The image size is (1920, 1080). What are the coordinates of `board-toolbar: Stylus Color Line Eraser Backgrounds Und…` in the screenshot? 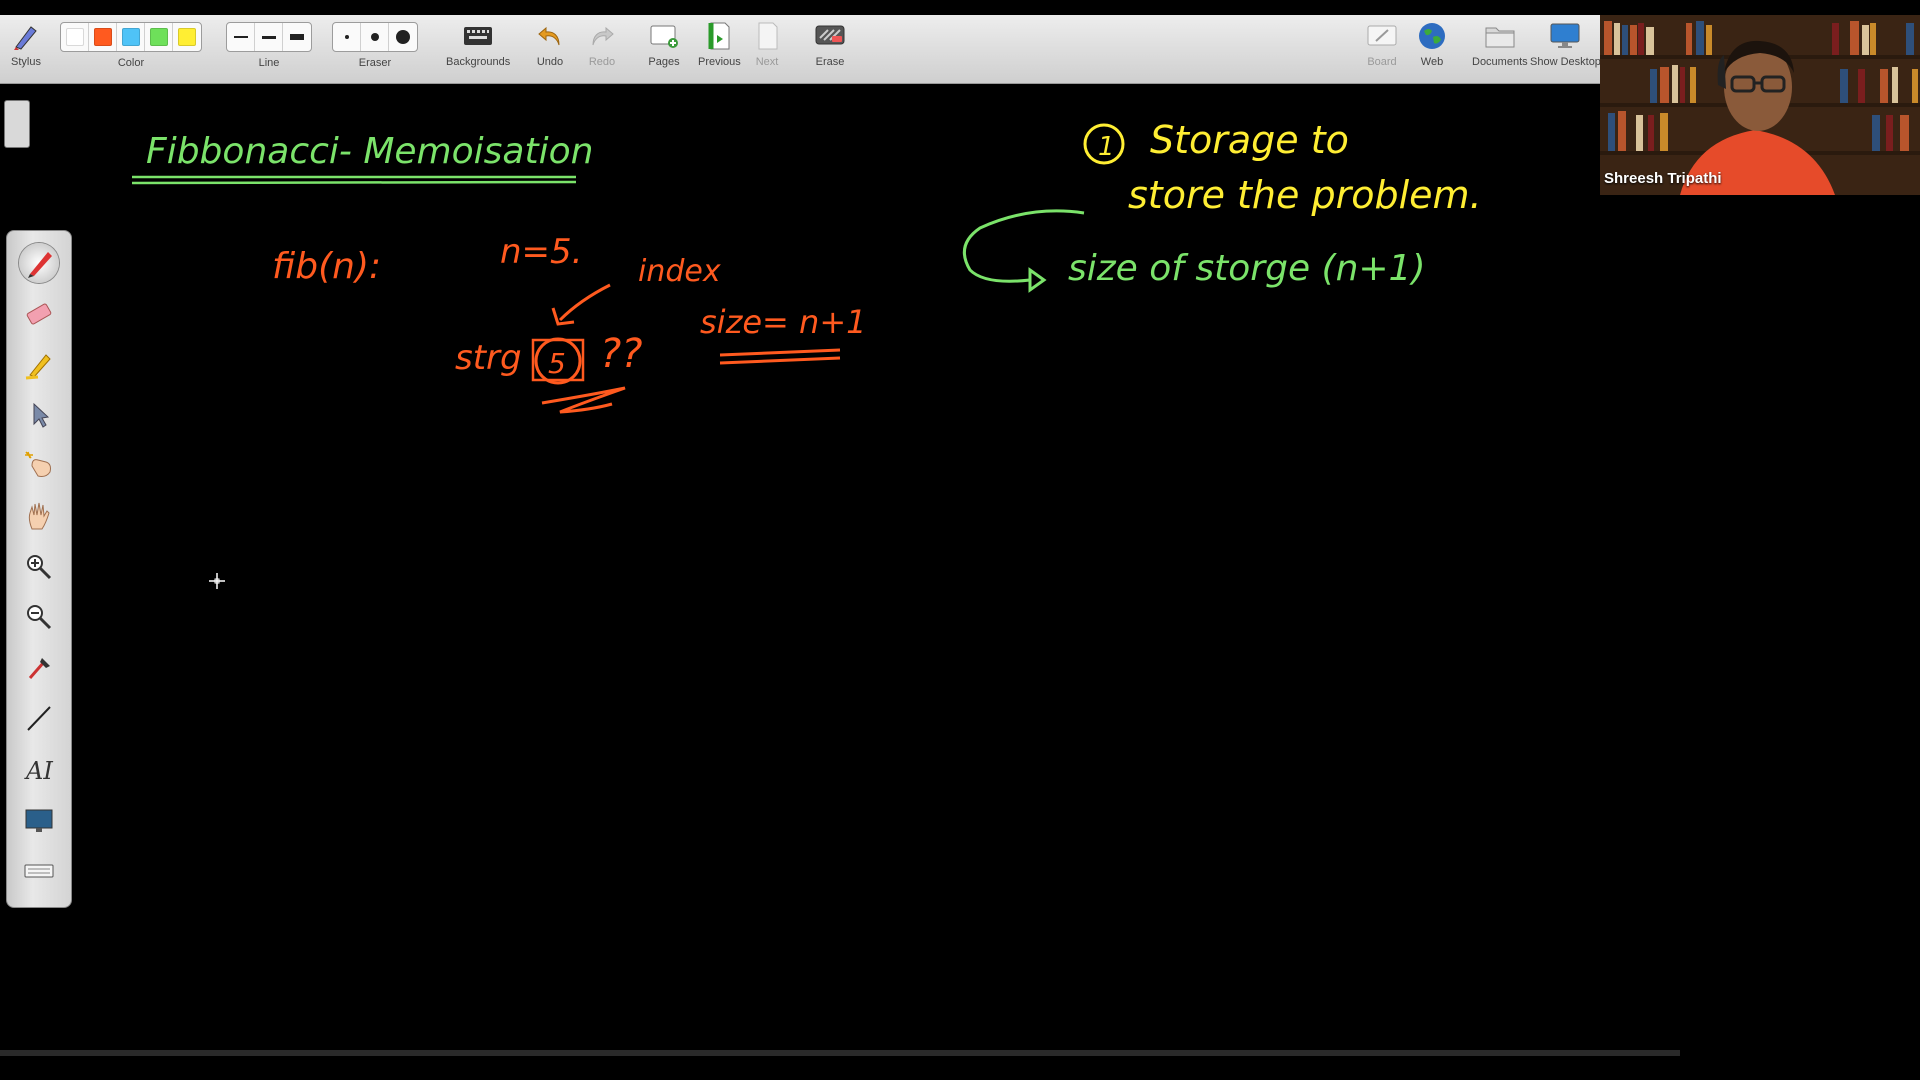 It's located at (800, 49).